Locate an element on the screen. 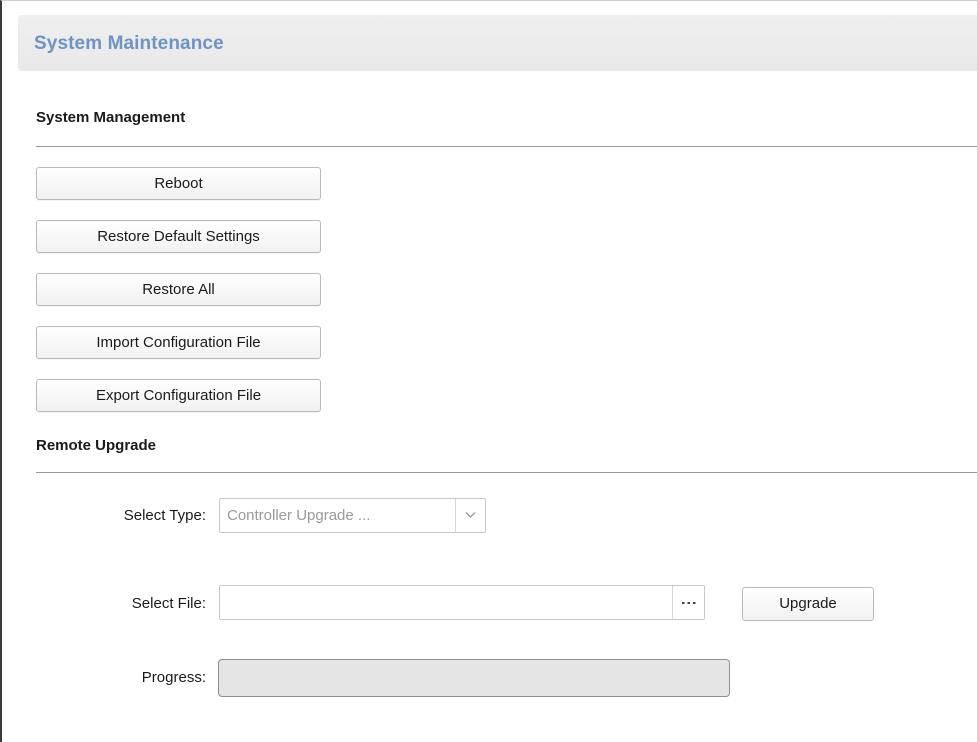 This screenshot has height=742, width=977. progress-label: Progress: is located at coordinates (173, 677).